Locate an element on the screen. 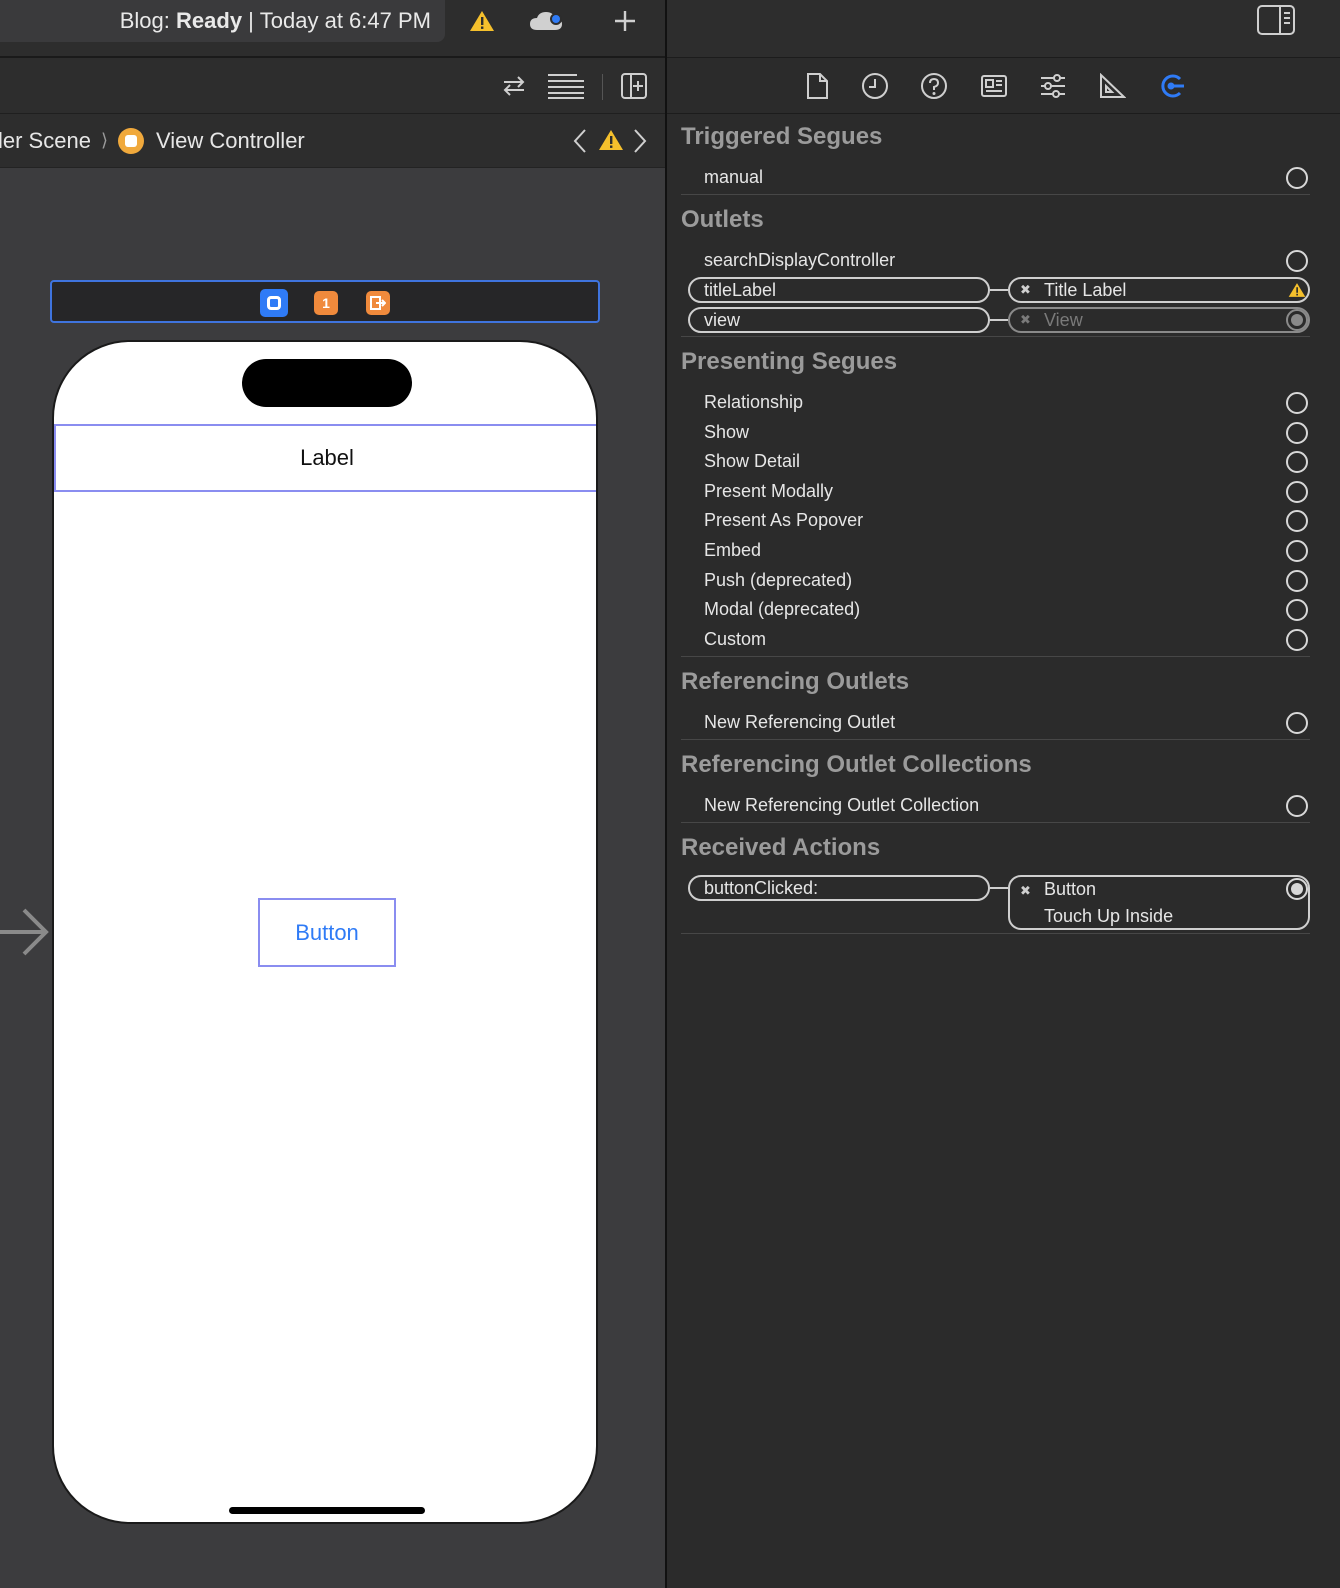 This screenshot has width=1340, height=1588. outlet-title-label-target-name: Title Label is located at coordinates (1085, 290).